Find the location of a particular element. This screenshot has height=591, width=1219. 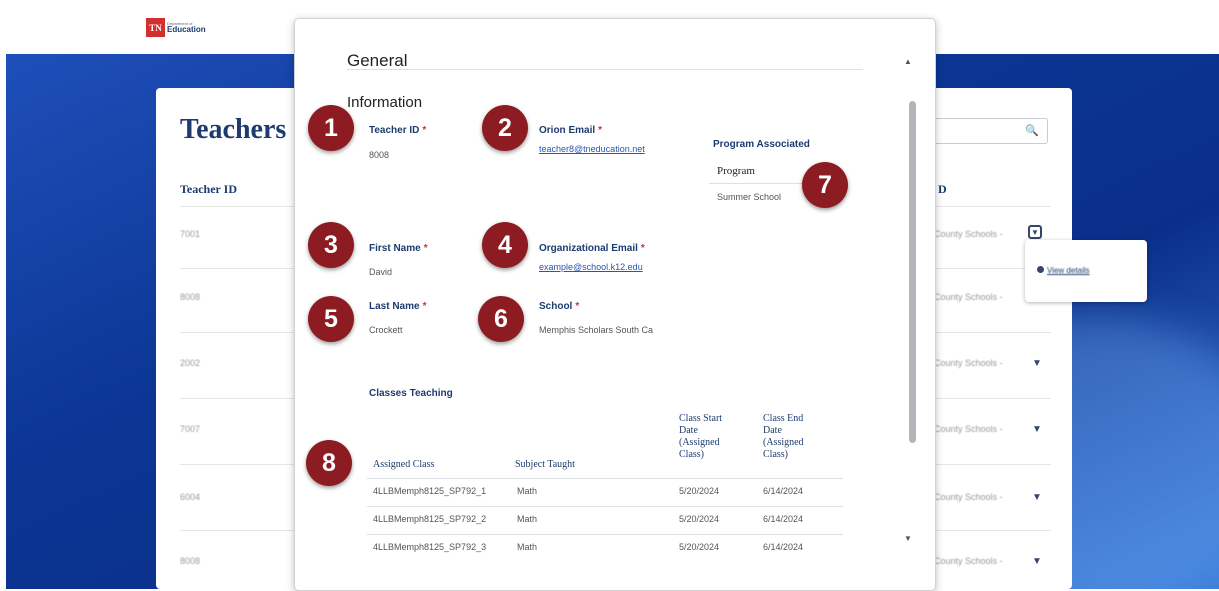

table-row-id: 7001 is located at coordinates (190, 234).